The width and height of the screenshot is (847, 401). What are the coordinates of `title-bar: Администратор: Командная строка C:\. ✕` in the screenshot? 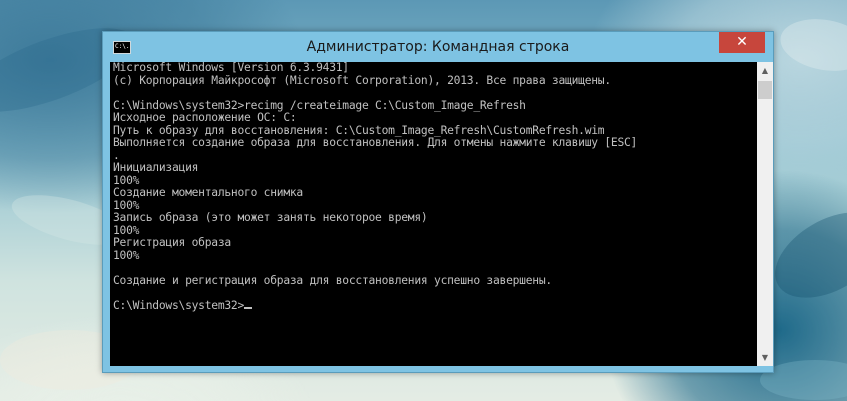 It's located at (438, 47).